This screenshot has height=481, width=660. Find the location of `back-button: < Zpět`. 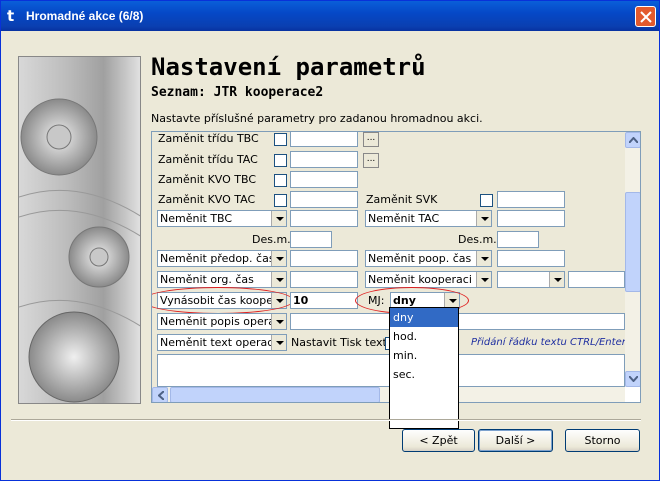

back-button: < Zpět is located at coordinates (438, 440).